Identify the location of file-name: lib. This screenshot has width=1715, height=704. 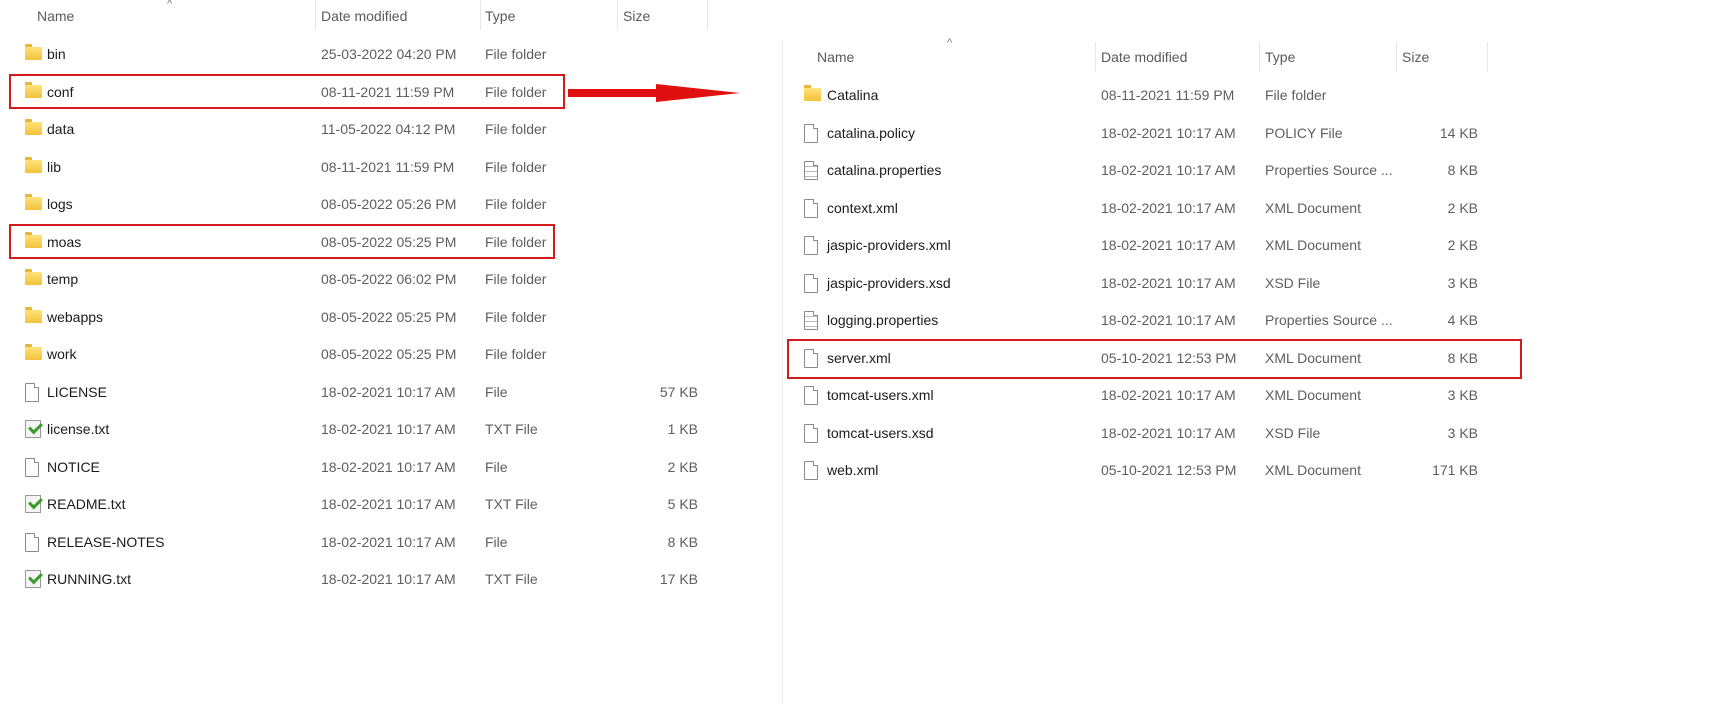
(54, 166).